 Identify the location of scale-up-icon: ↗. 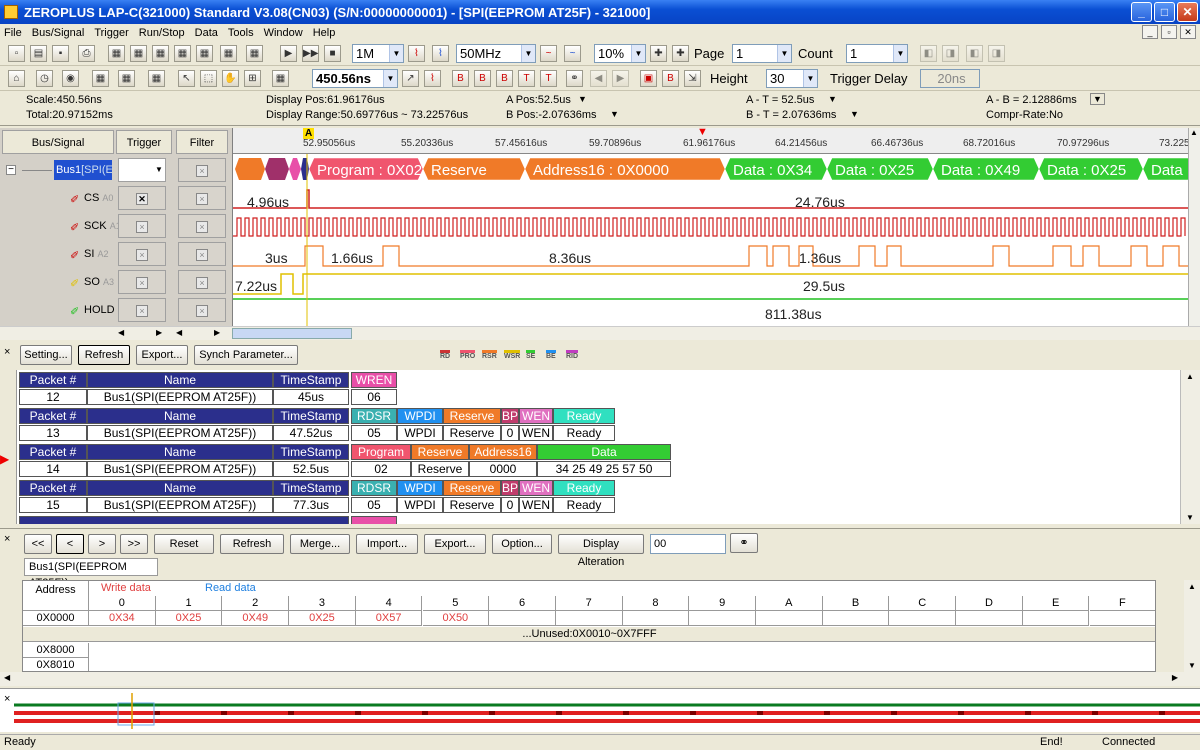
(410, 78).